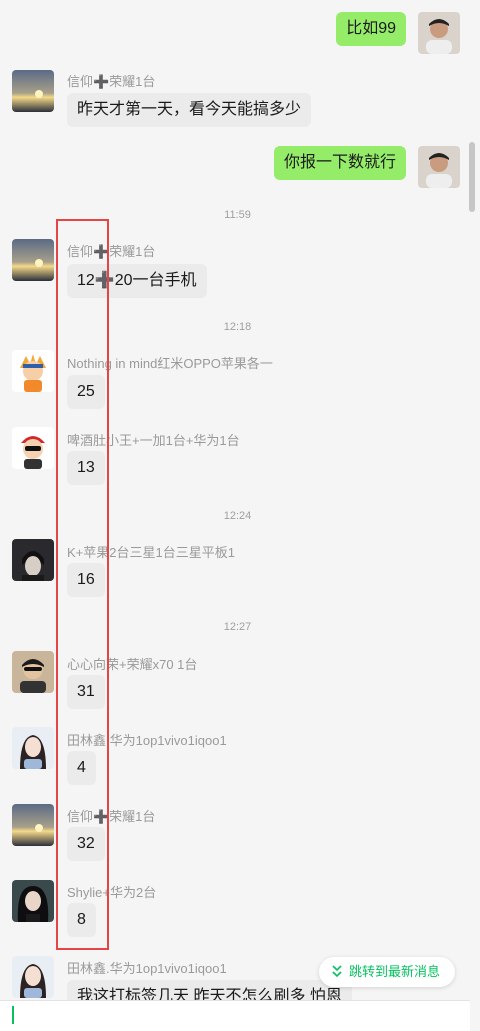  Describe the element at coordinates (86, 392) in the screenshot. I see `message-bubble: 25` at that location.